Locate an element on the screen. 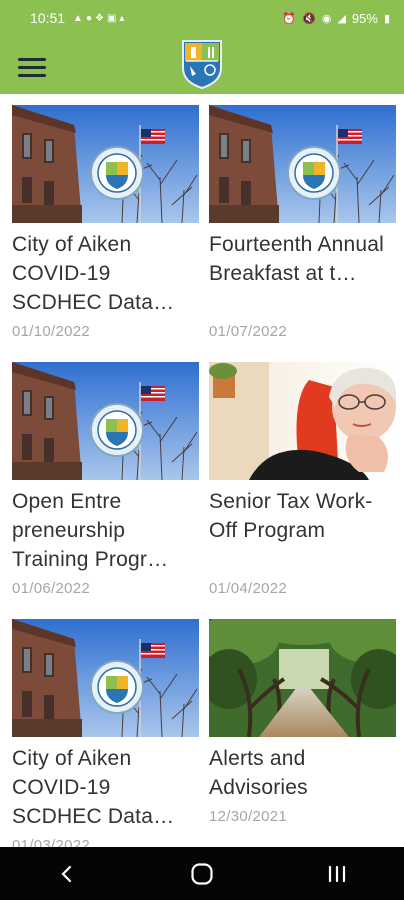 The height and width of the screenshot is (900, 404). clock: 10:51 is located at coordinates (48, 18).